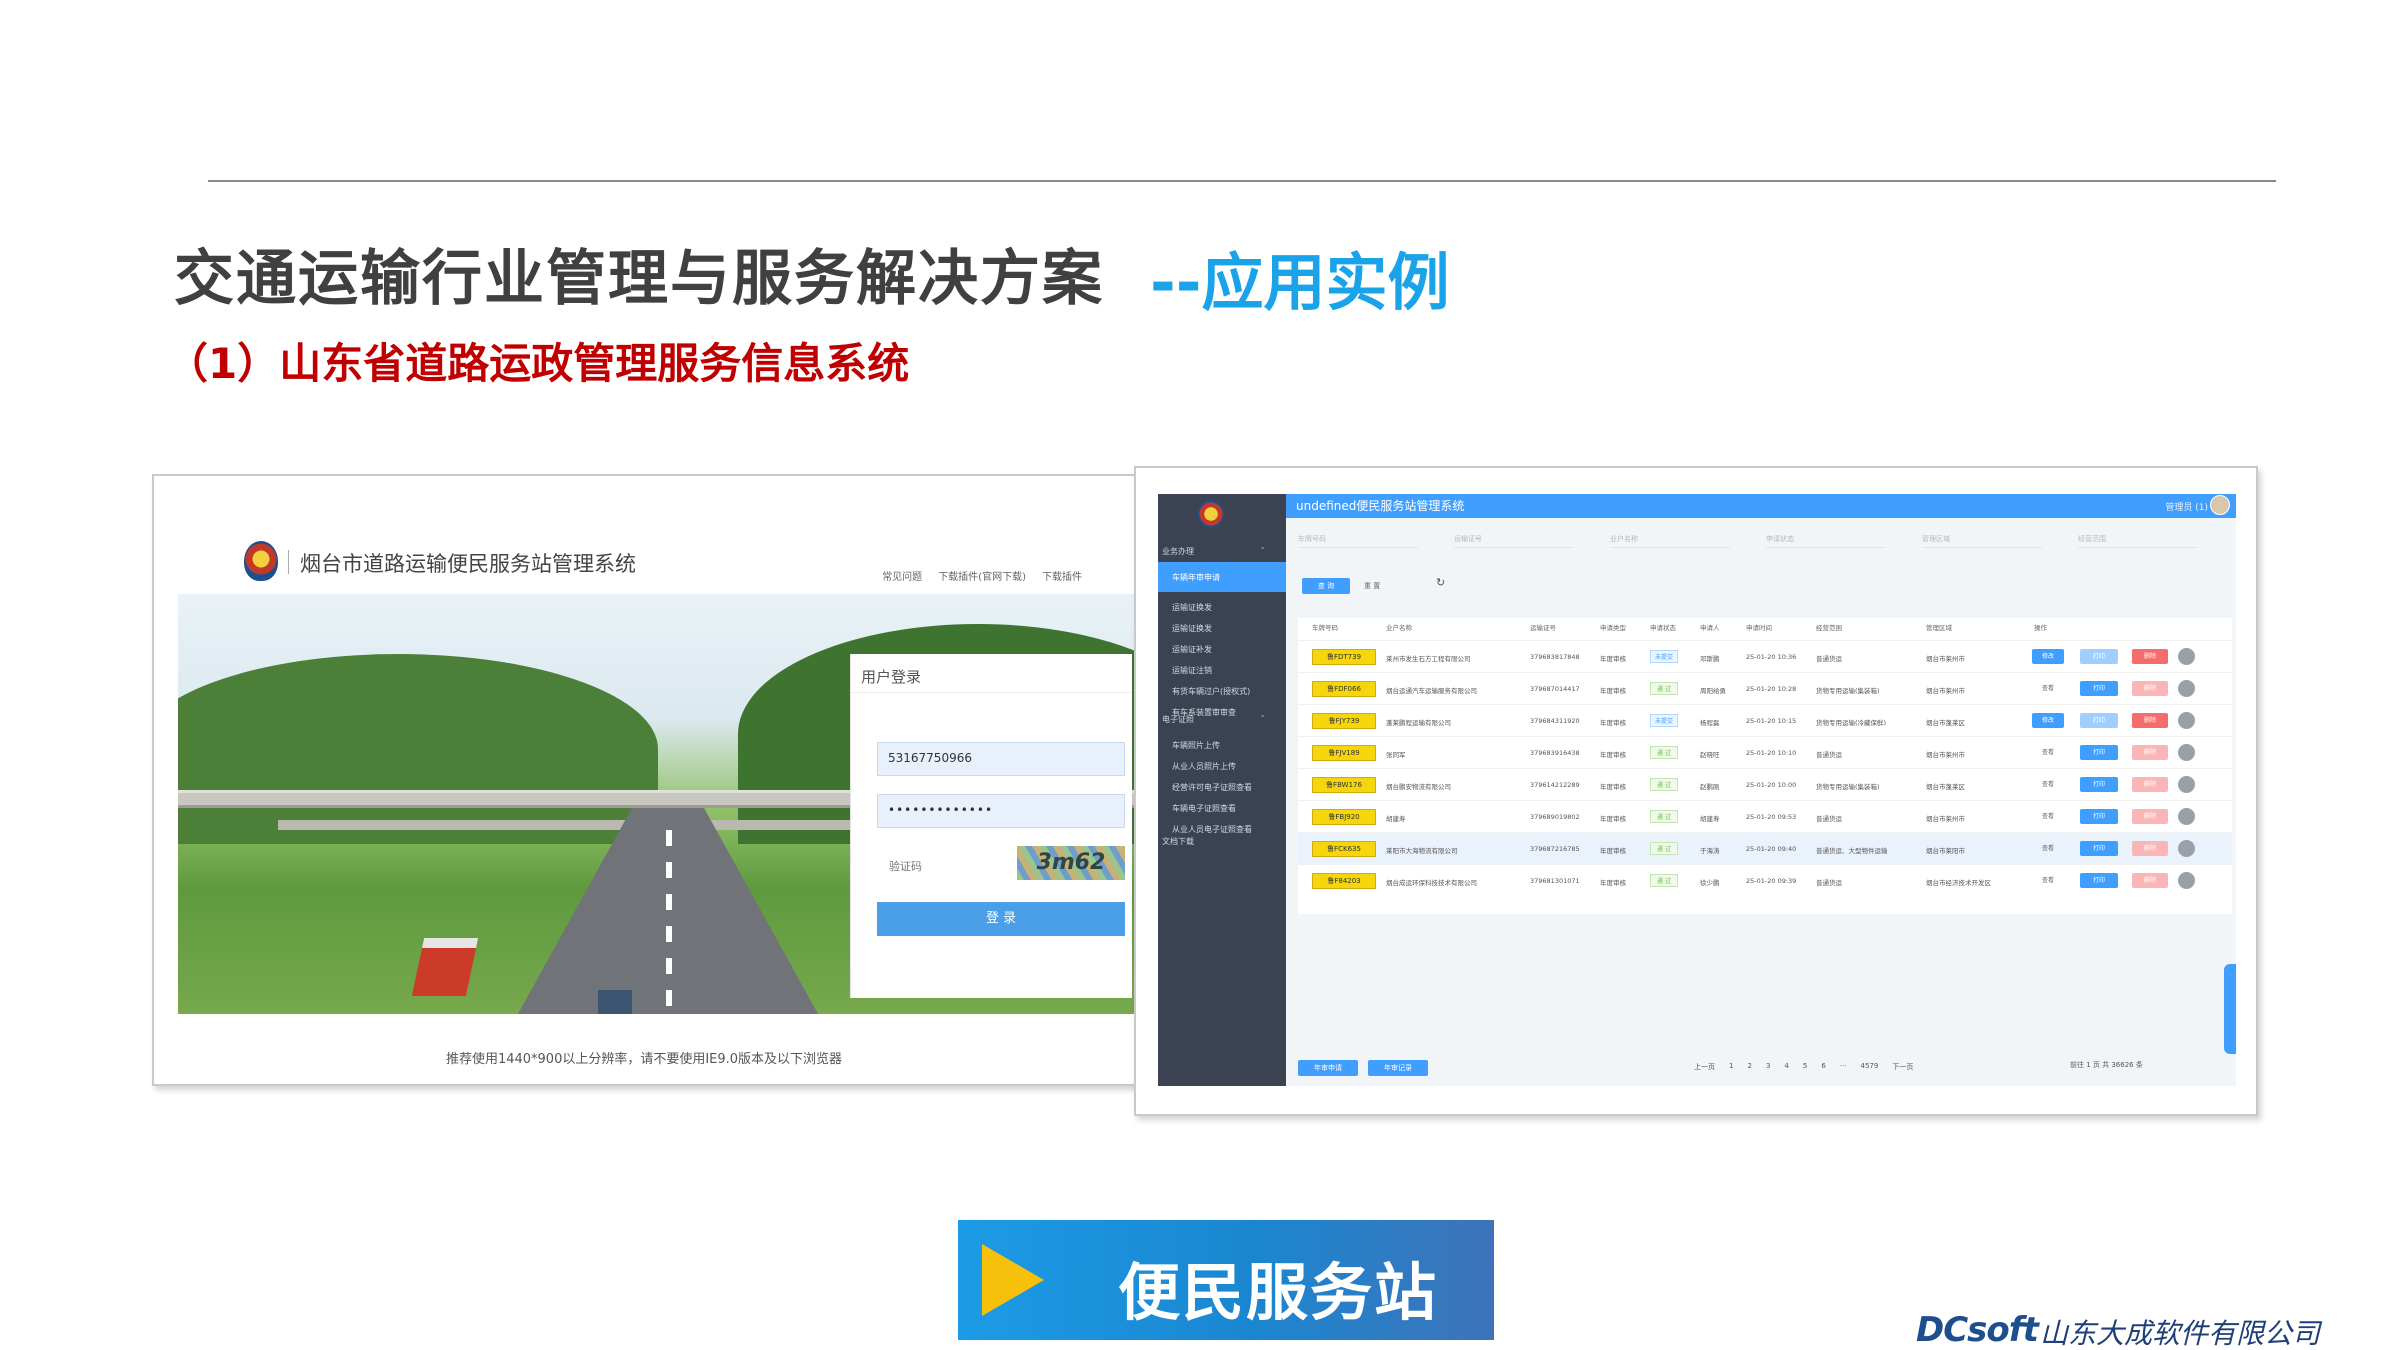 The height and width of the screenshot is (1350, 2400). I want to click on pager-page: 5, so click(1805, 1067).